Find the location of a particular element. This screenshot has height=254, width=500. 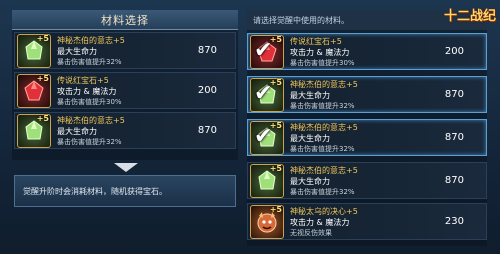

material-row-5: +5 神秘太乌的决心+5 攻击力 & 魔法力 无视反伤效果 230 is located at coordinates (367, 221).